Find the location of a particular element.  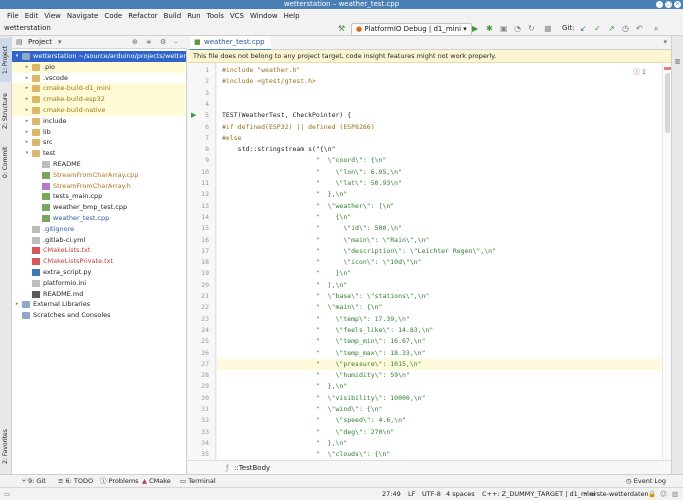

line-number: 23 is located at coordinates (198, 319).